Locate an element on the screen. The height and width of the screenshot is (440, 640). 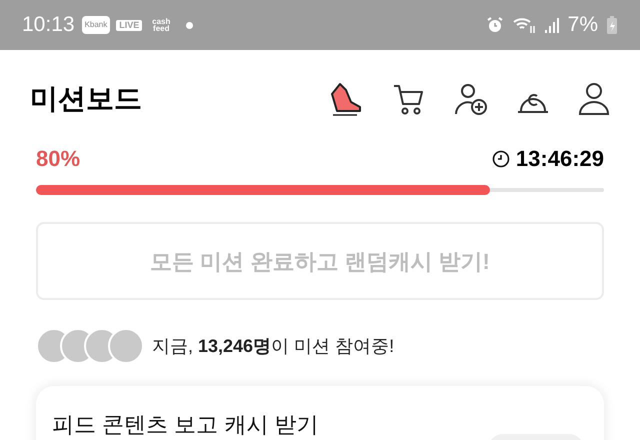
wifi-icon is located at coordinates (524, 25).